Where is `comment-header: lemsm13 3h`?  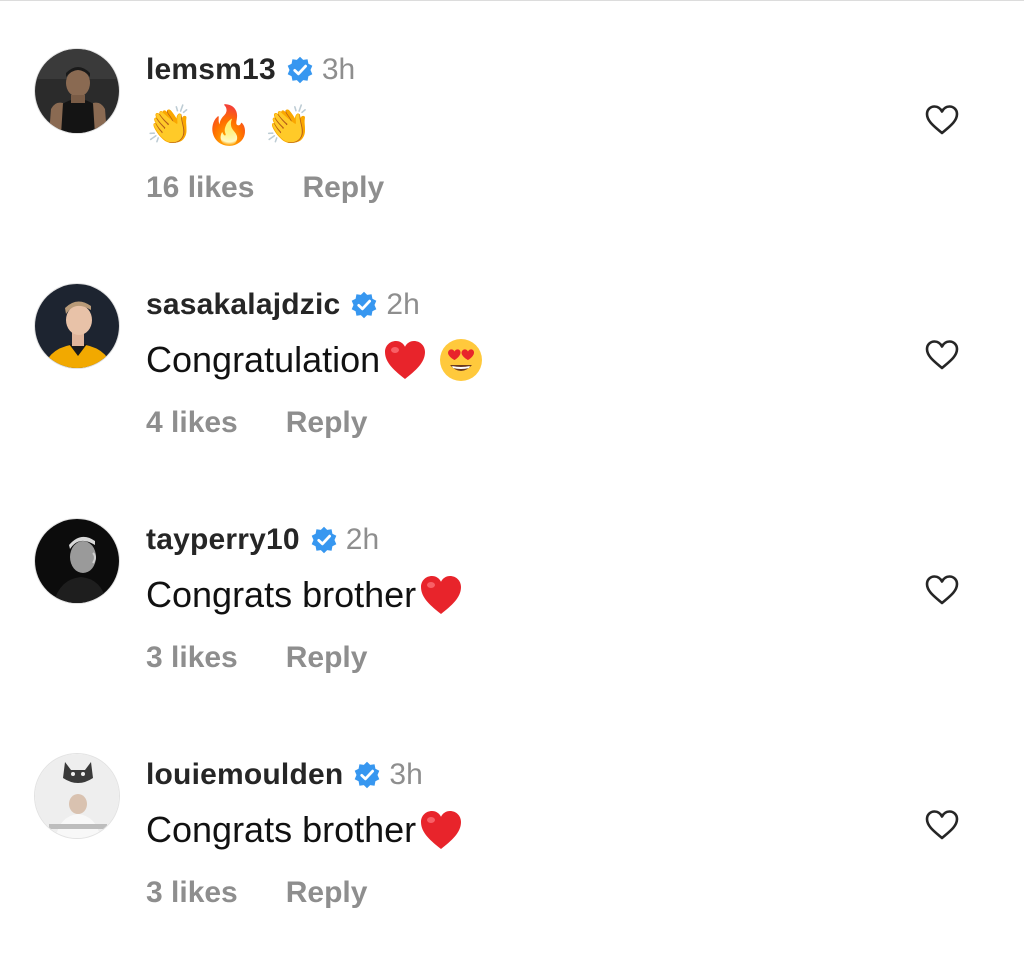 comment-header: lemsm13 3h is located at coordinates (250, 70).